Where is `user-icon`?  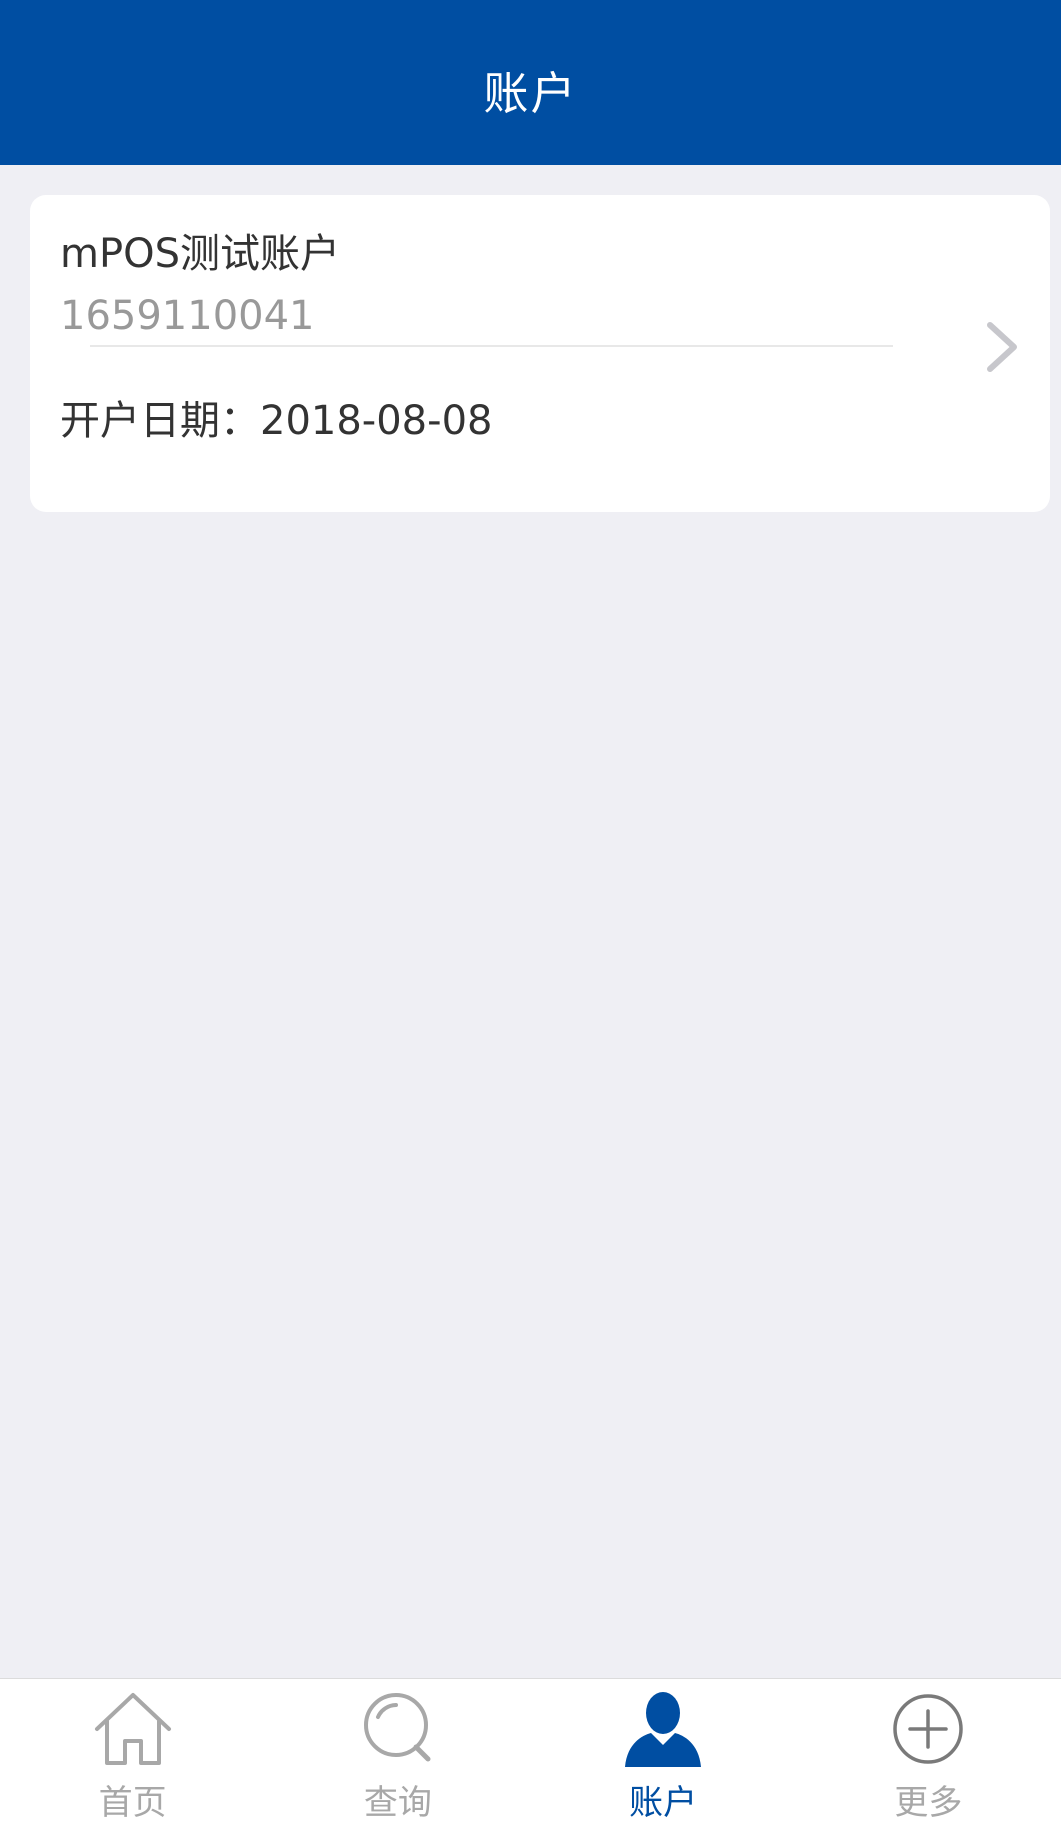
user-icon is located at coordinates (663, 1729).